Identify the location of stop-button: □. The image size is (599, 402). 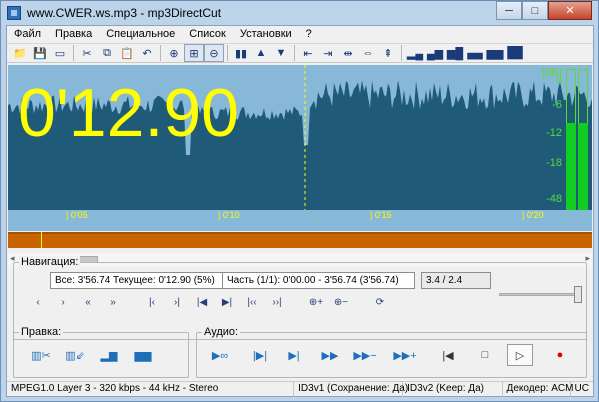
(485, 355).